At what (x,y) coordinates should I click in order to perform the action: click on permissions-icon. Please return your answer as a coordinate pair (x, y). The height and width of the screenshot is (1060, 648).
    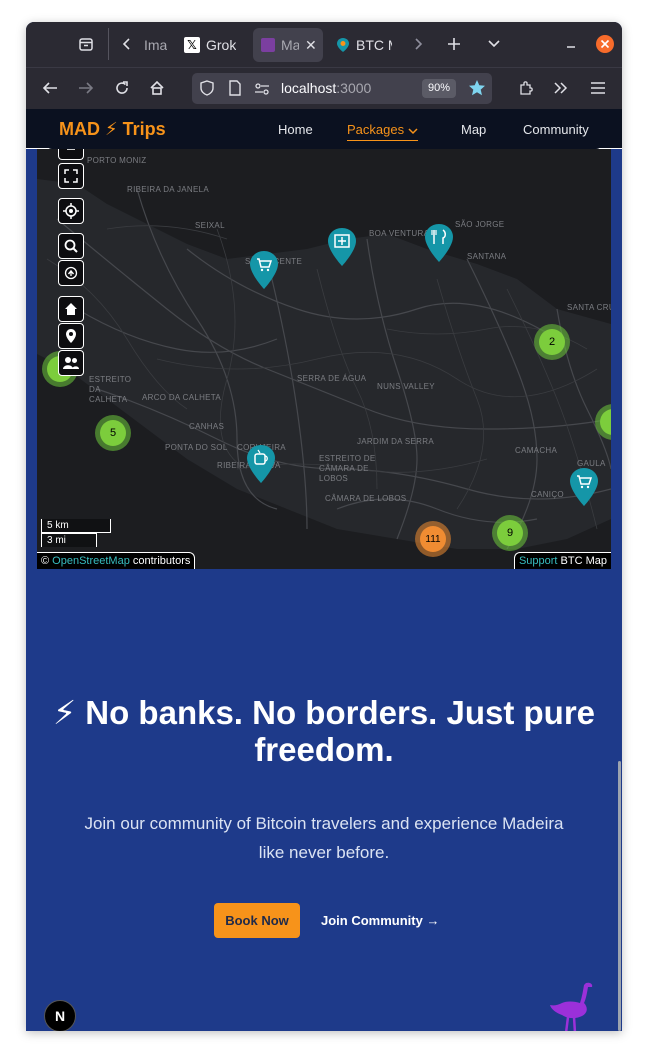
    Looking at the image, I should click on (262, 91).